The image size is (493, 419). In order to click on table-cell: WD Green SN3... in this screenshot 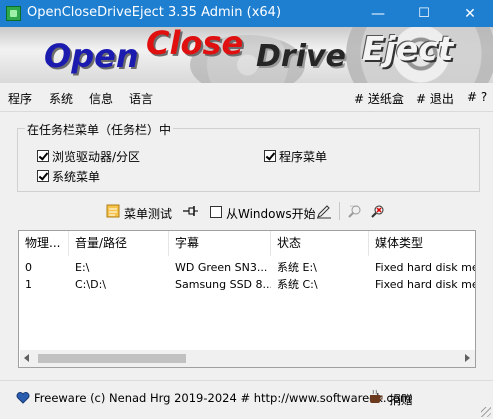, I will do `click(221, 267)`.